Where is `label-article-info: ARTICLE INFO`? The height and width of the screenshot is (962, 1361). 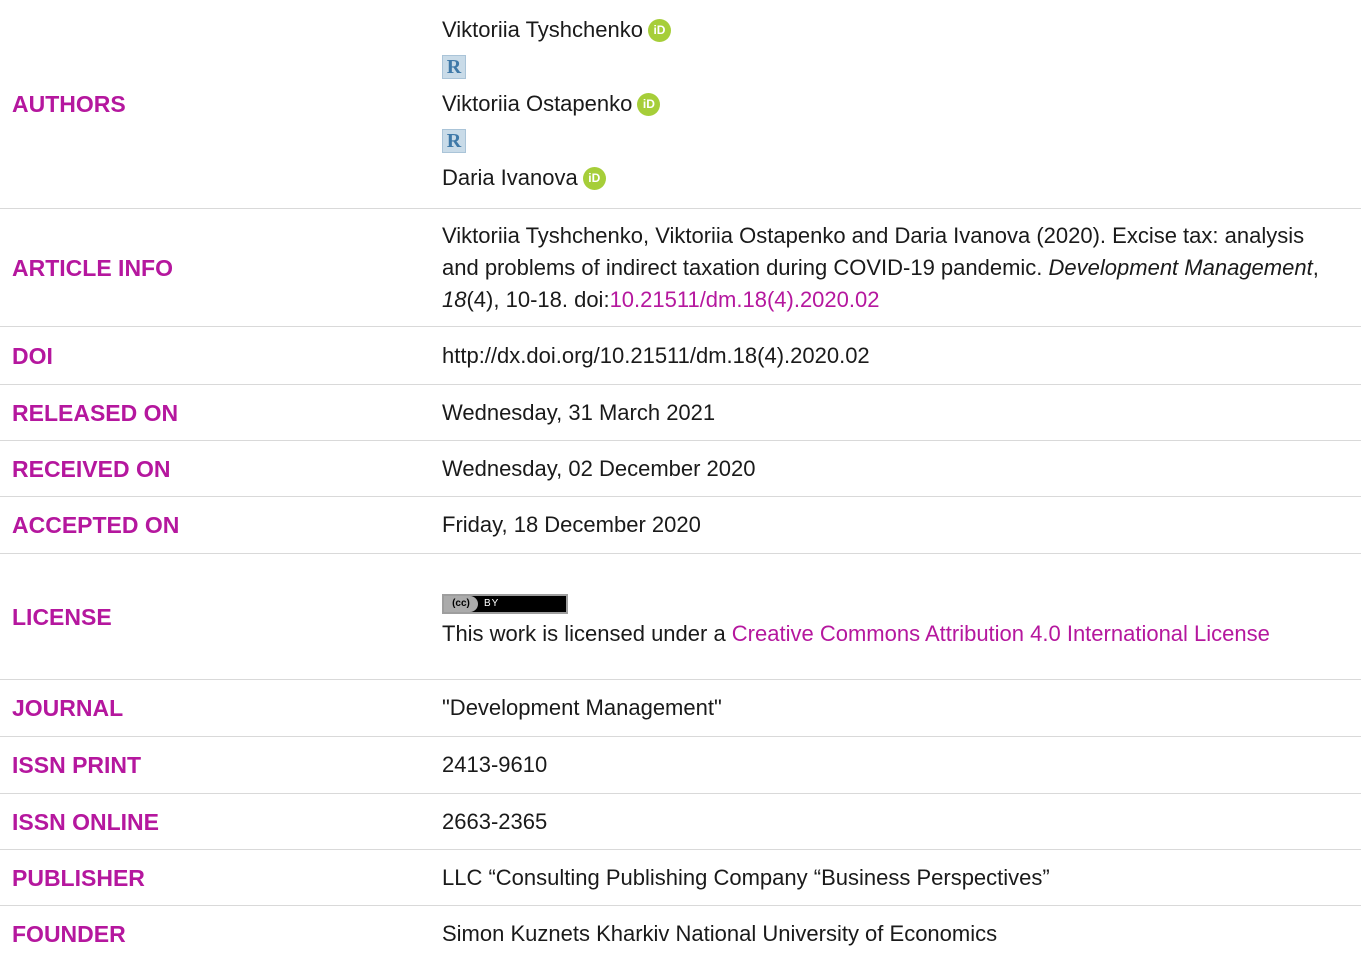
label-article-info: ARTICLE INFO is located at coordinates (92, 267).